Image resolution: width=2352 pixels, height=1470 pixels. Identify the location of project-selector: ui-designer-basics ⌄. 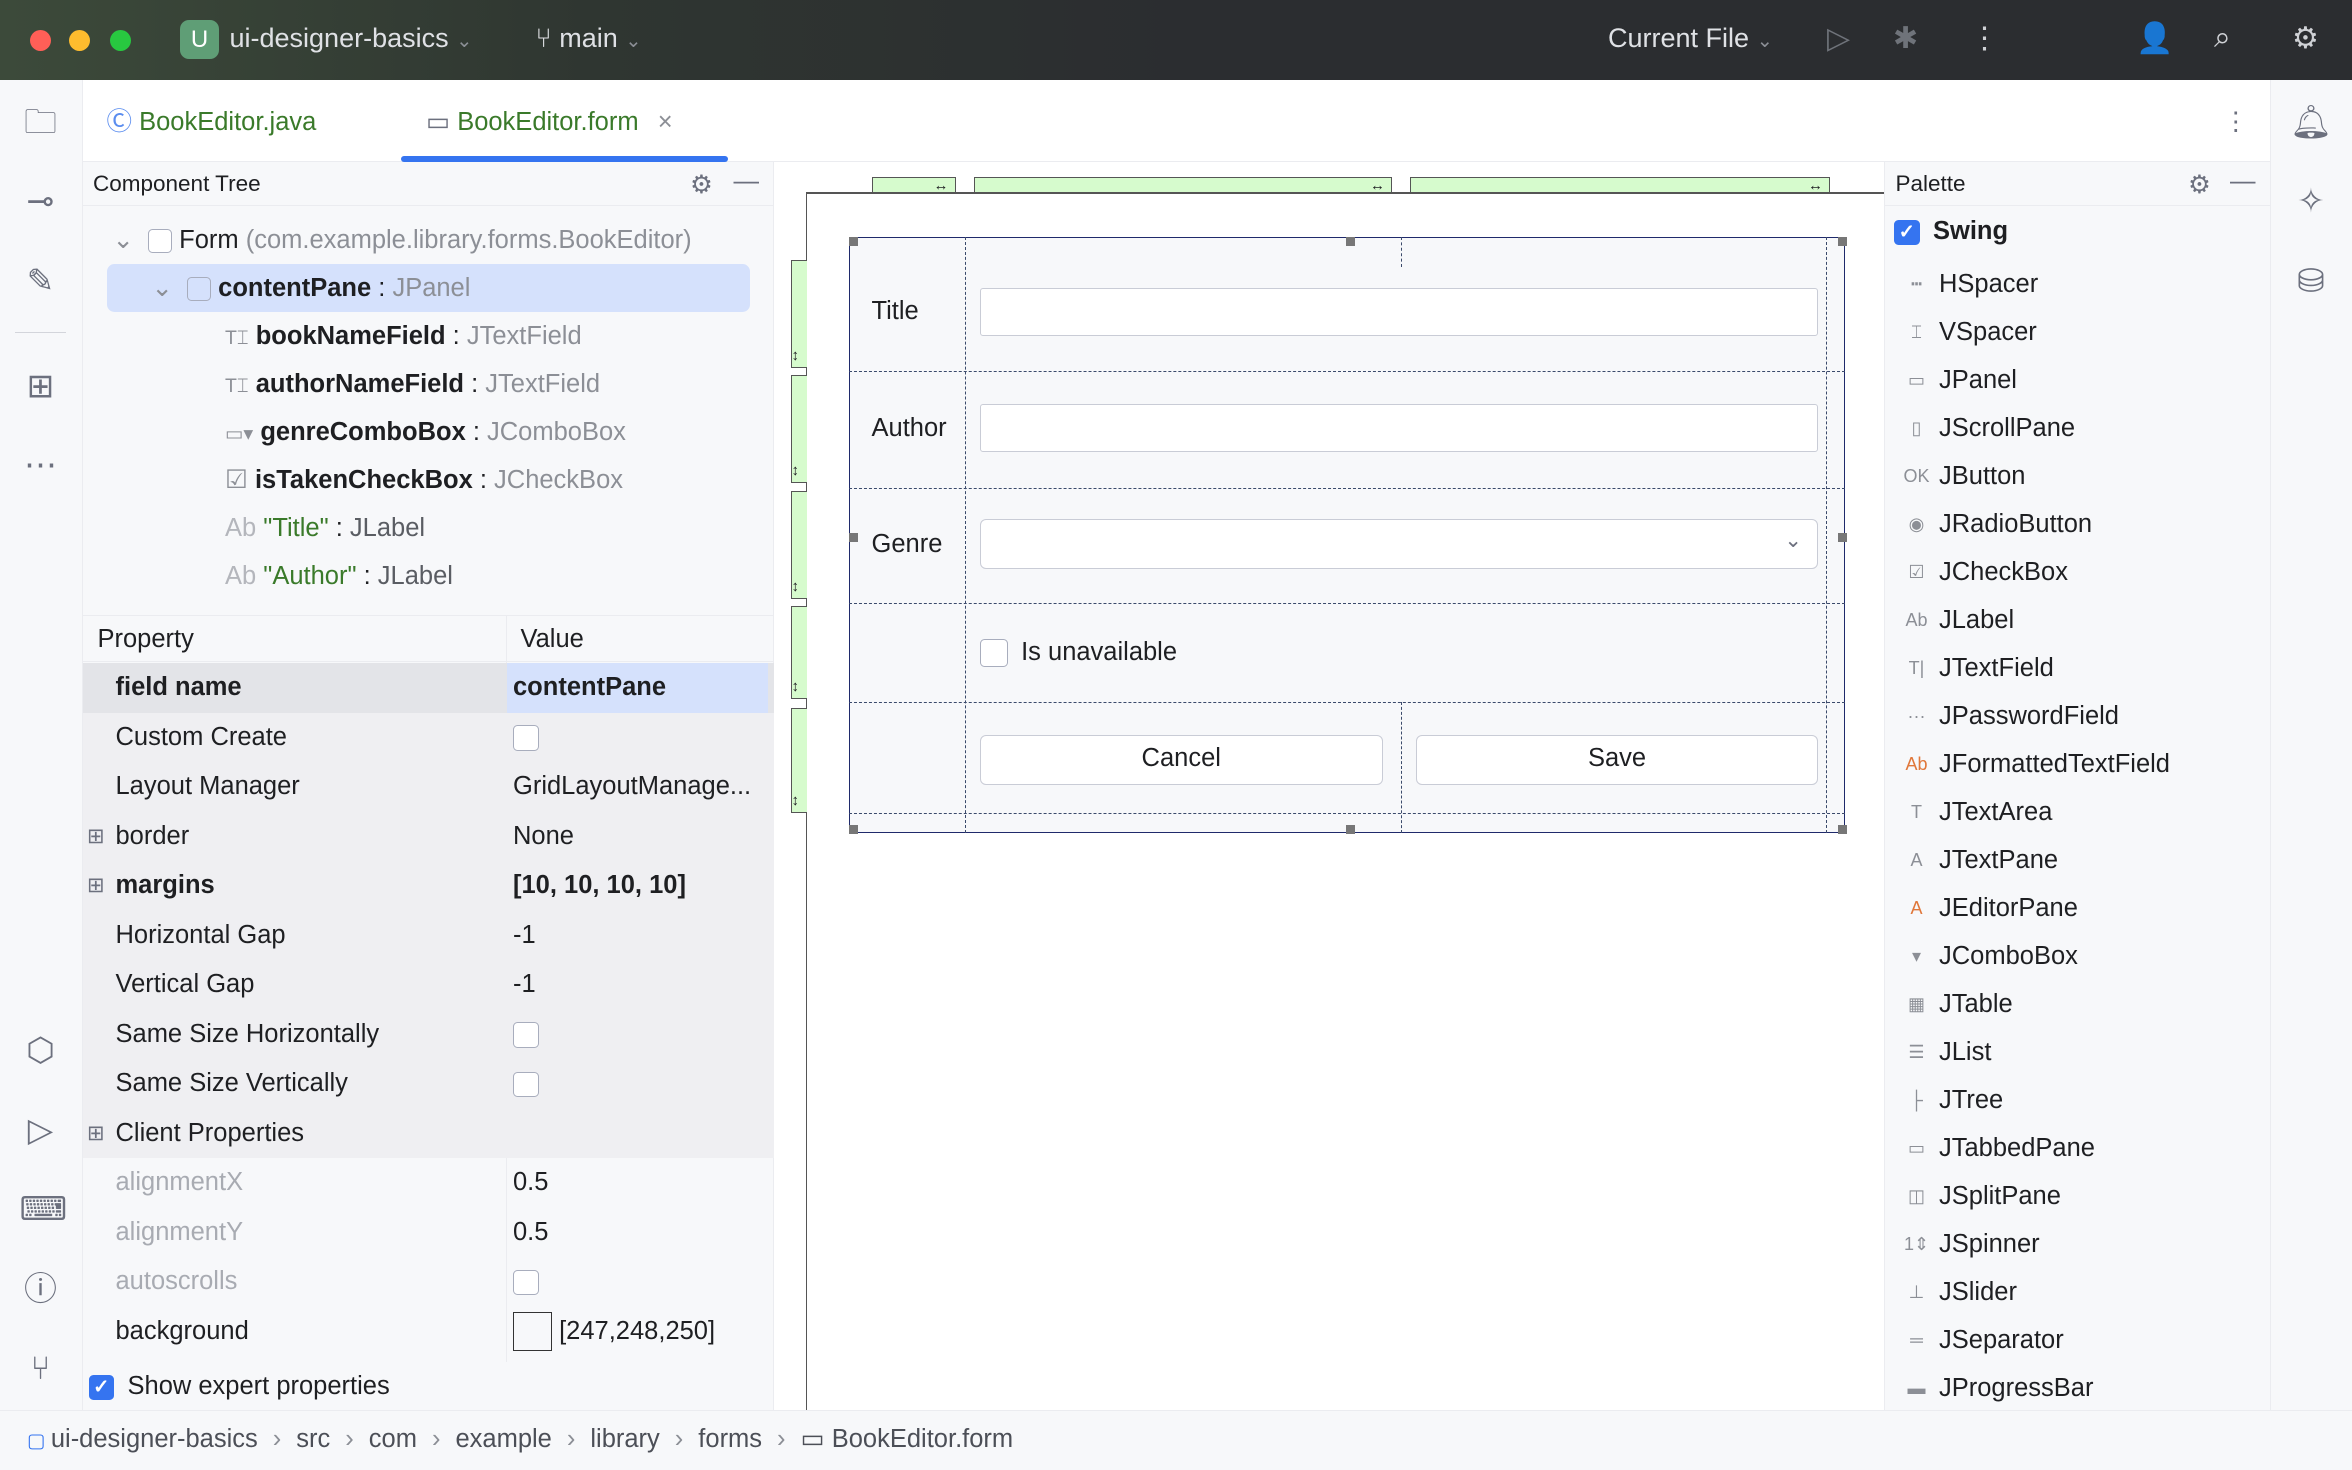
(351, 38).